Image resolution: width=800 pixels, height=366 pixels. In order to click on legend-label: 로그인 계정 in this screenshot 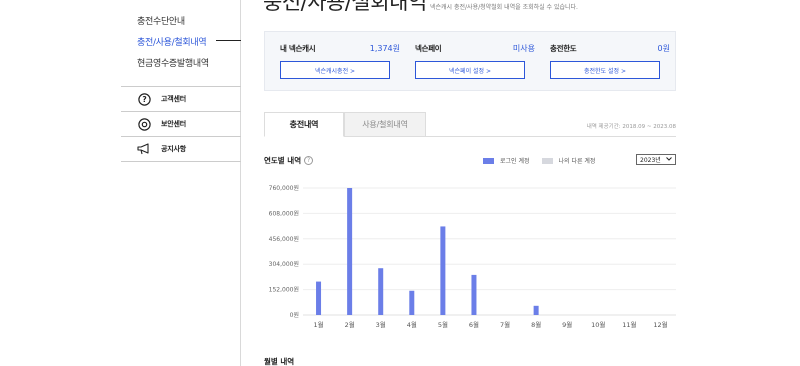, I will do `click(515, 161)`.